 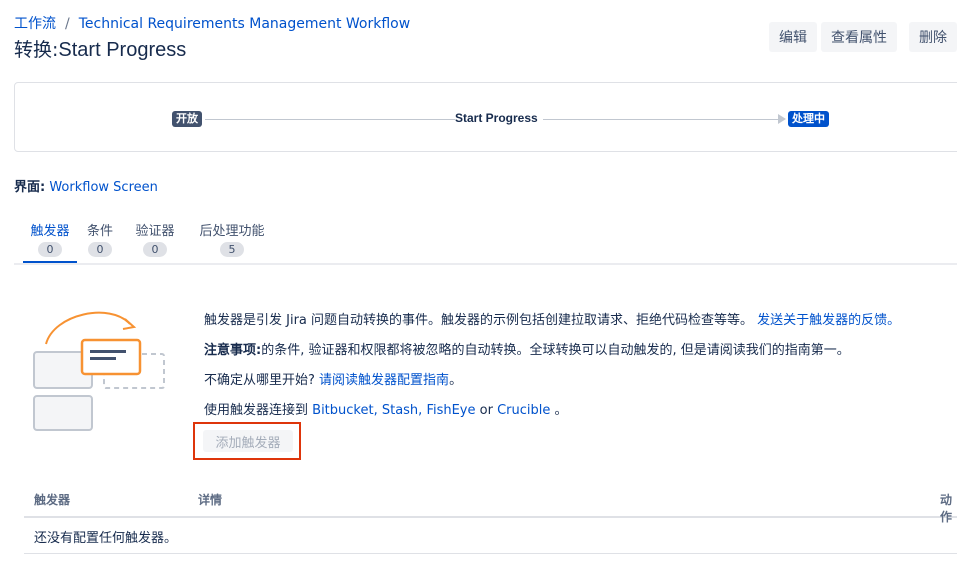 I want to click on page-title: 转换:Start Progress, so click(x=100, y=48).